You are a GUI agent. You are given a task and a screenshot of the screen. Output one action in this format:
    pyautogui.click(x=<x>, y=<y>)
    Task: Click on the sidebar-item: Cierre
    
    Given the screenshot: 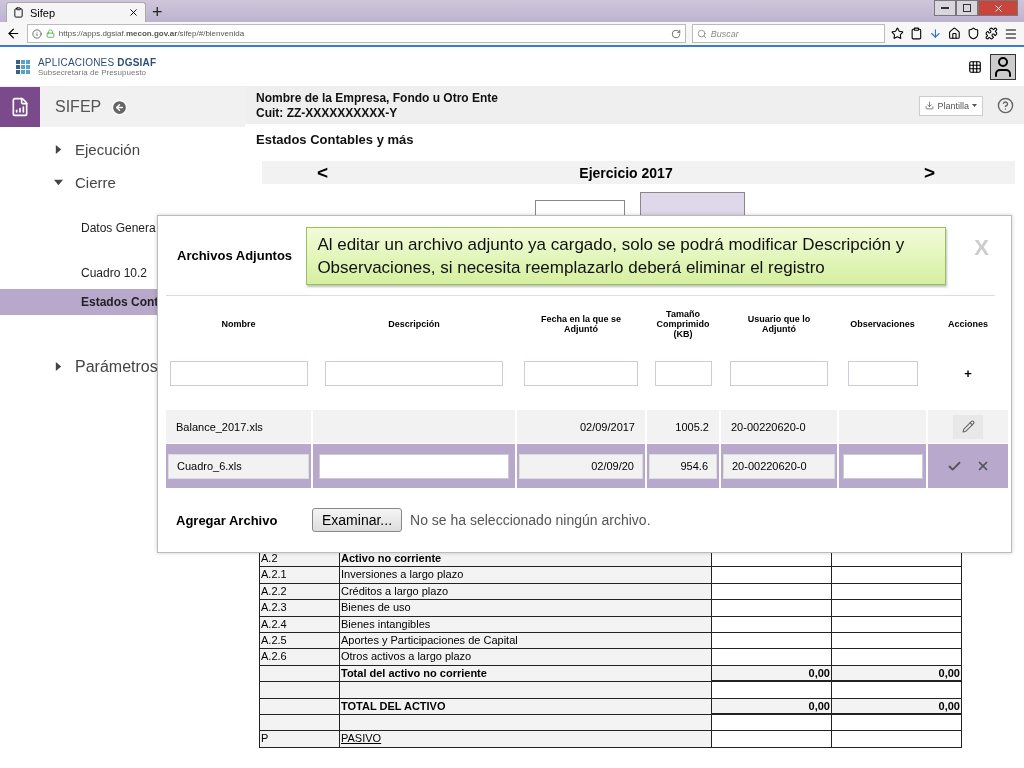 What is the action you would take?
    pyautogui.click(x=95, y=182)
    